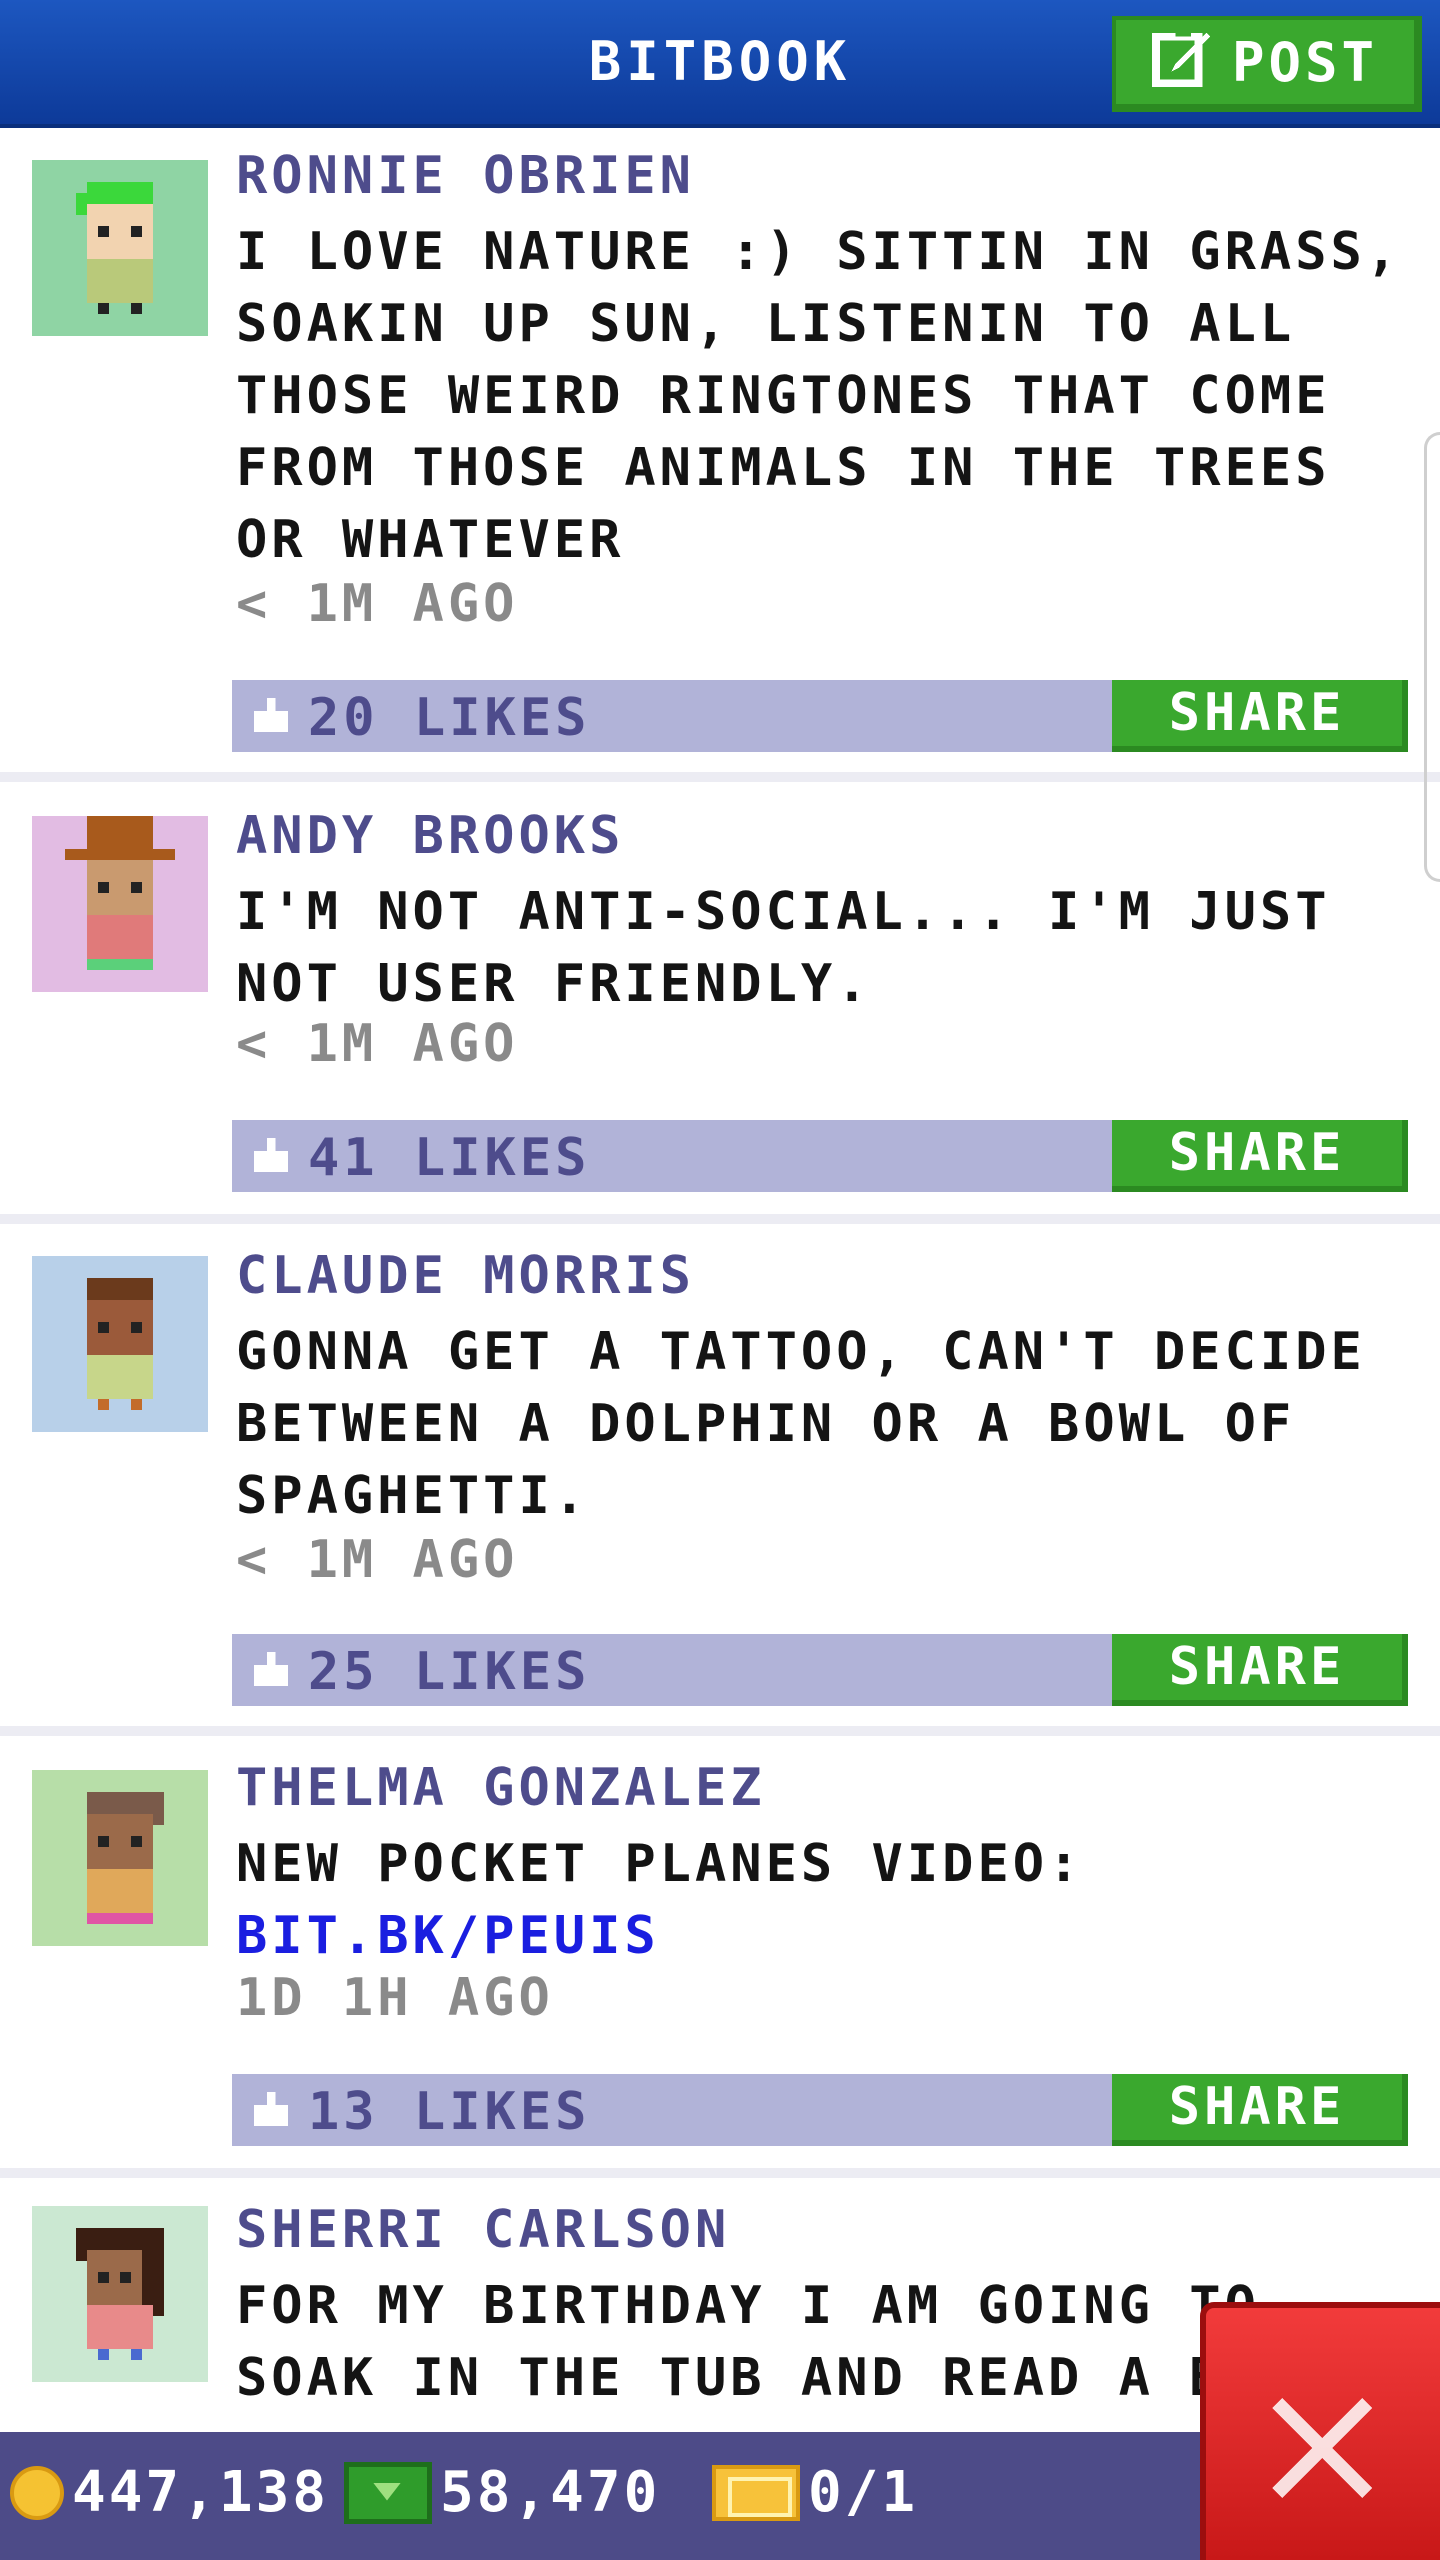 Image resolution: width=1440 pixels, height=2560 pixels. I want to click on post-message-text: NEW POCKET PLANES VIDEO:, so click(660, 1864).